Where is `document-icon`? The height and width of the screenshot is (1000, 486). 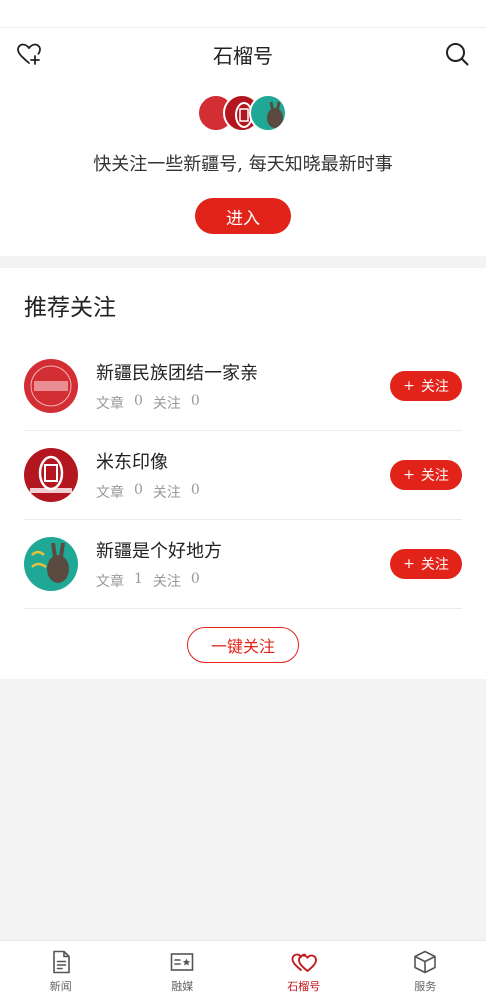
document-icon is located at coordinates (61, 962).